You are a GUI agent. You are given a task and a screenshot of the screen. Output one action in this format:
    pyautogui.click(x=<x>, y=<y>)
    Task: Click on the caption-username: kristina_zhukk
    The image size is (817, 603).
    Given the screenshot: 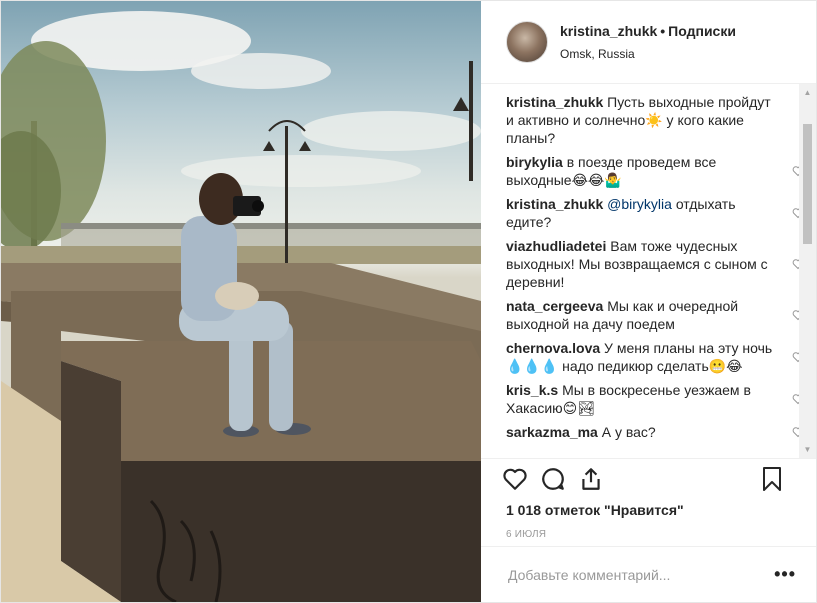 What is the action you would take?
    pyautogui.click(x=554, y=102)
    